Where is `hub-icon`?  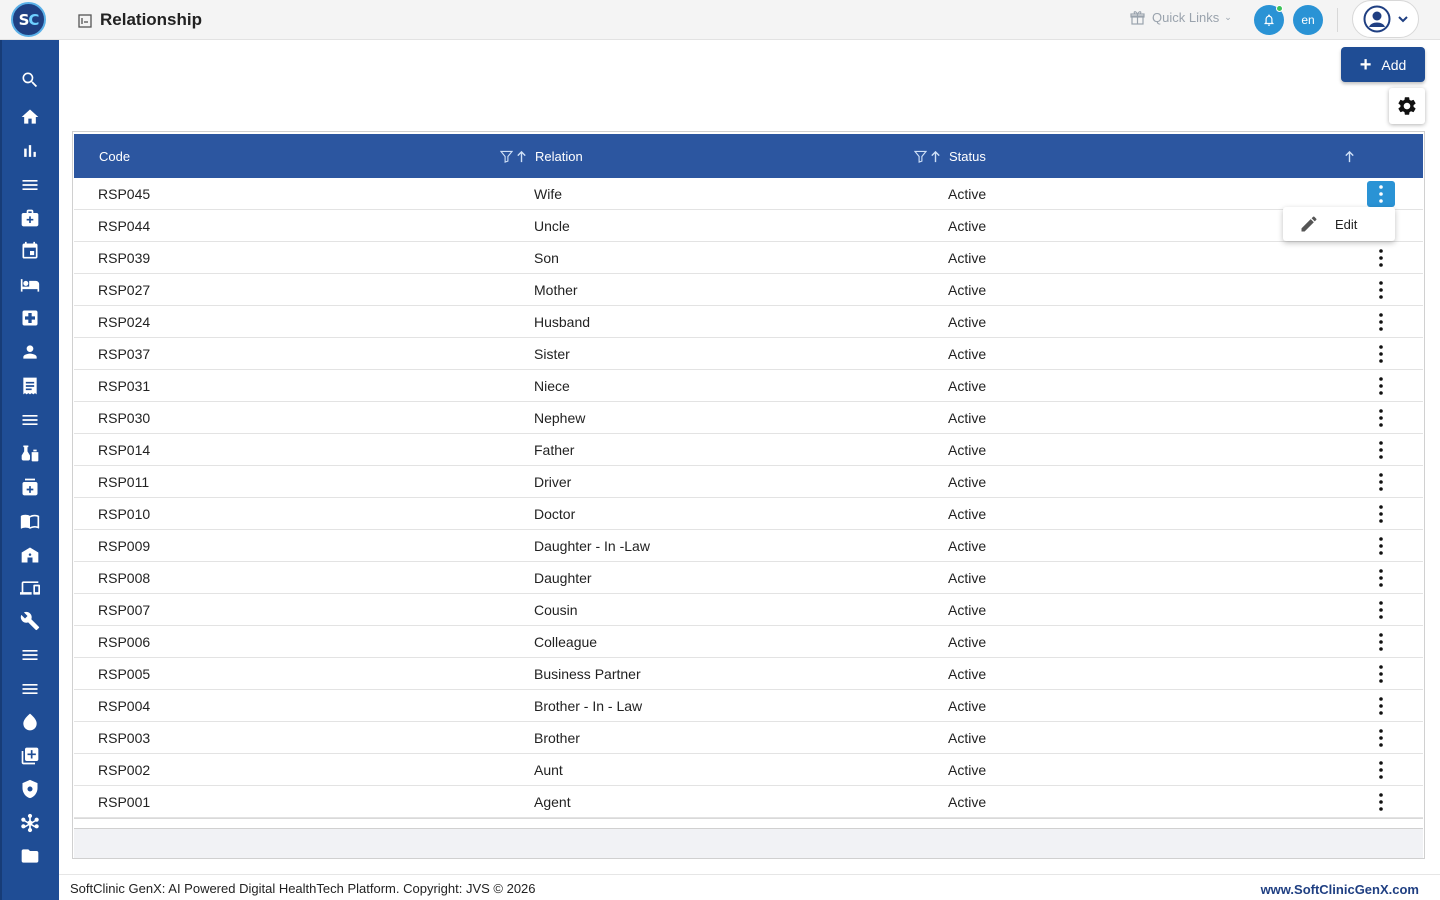
hub-icon is located at coordinates (30, 823).